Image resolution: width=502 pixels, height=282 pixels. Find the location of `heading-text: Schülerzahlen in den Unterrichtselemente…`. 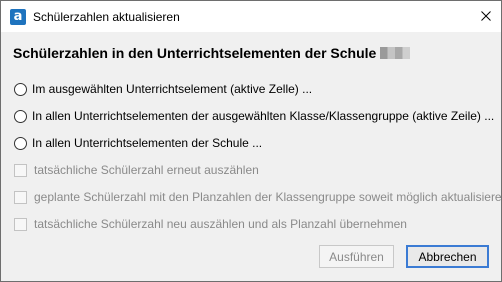

heading-text: Schülerzahlen in den Unterrichtselemente… is located at coordinates (195, 53).